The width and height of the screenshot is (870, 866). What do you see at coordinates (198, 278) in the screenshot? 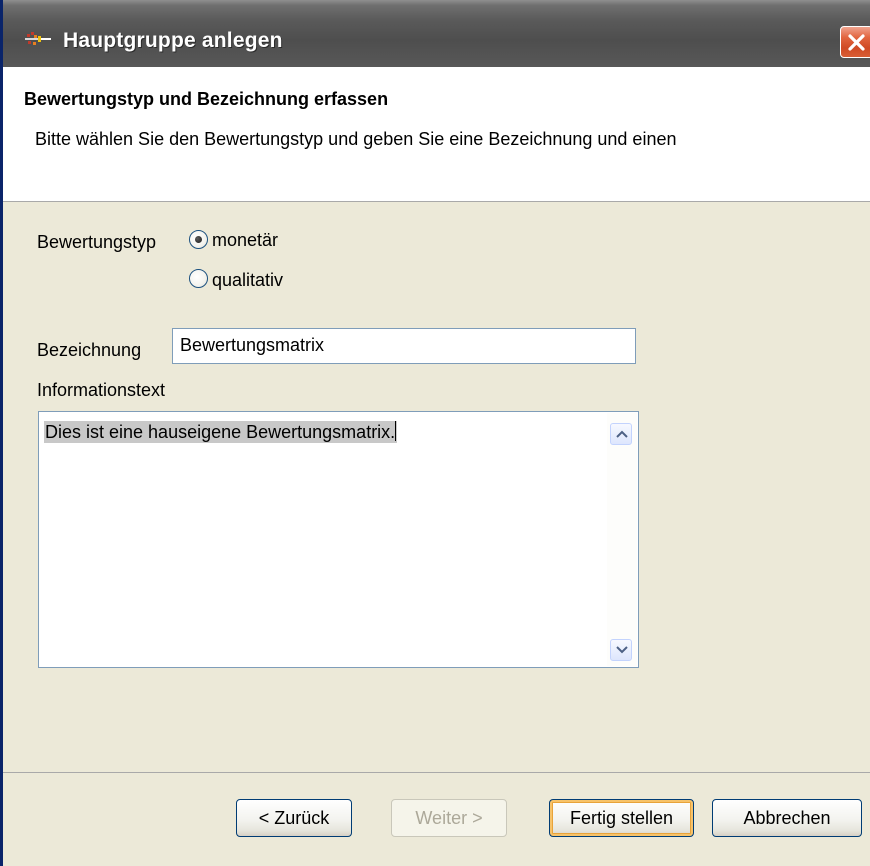
I see `radio-qualitativ` at bounding box center [198, 278].